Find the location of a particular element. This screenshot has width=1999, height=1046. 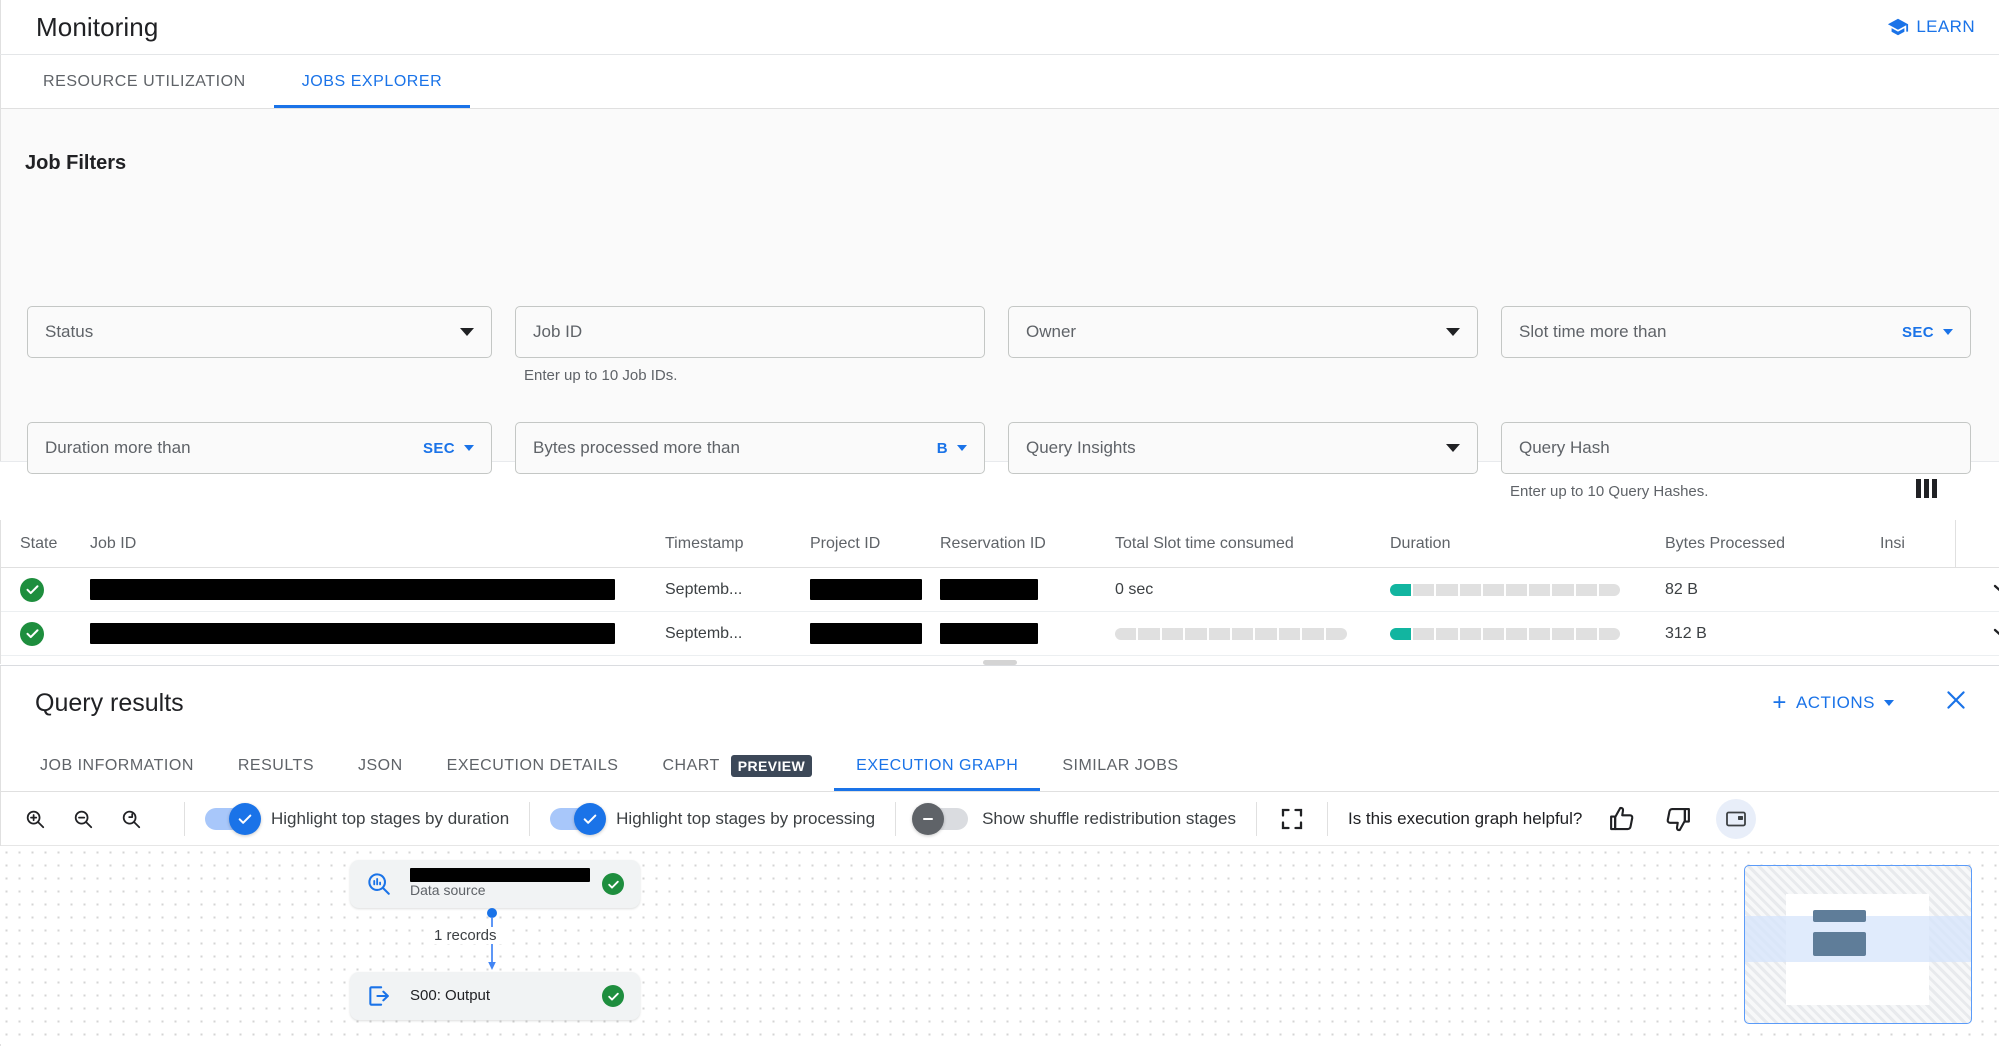

tab-chart: CHART PREVIEW is located at coordinates (737, 765).